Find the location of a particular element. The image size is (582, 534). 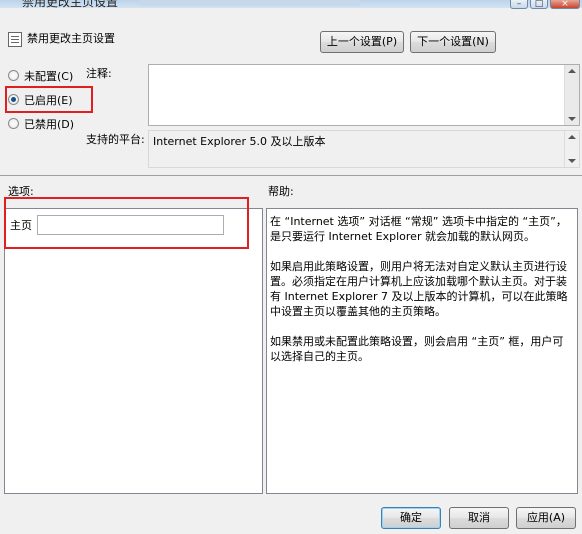

policy-title: 禁用更改主页设置 is located at coordinates (71, 38).